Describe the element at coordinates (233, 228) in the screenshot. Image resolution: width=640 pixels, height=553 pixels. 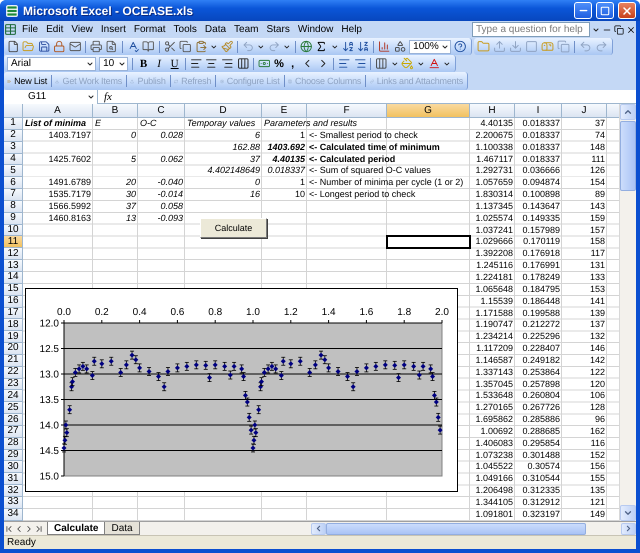
I see `calculate-button: Calculate` at that location.